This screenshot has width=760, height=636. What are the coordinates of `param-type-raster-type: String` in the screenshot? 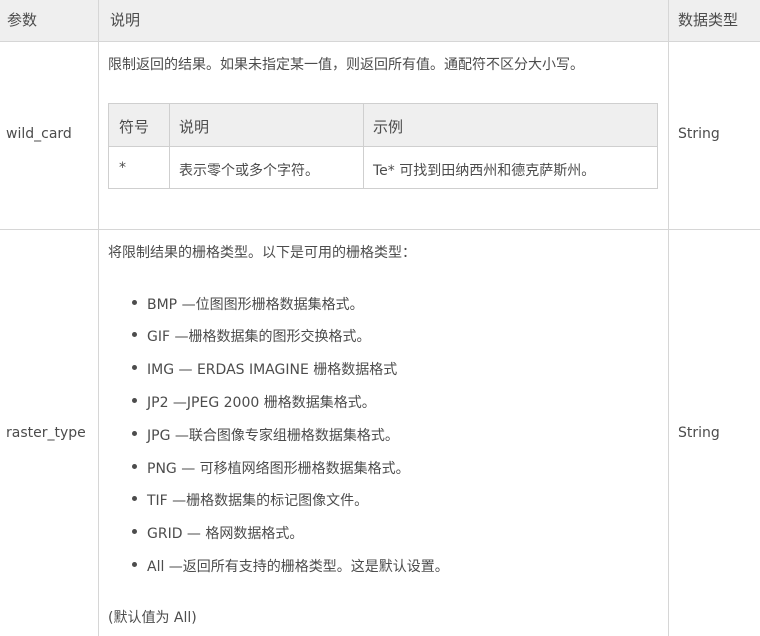 It's located at (699, 433).